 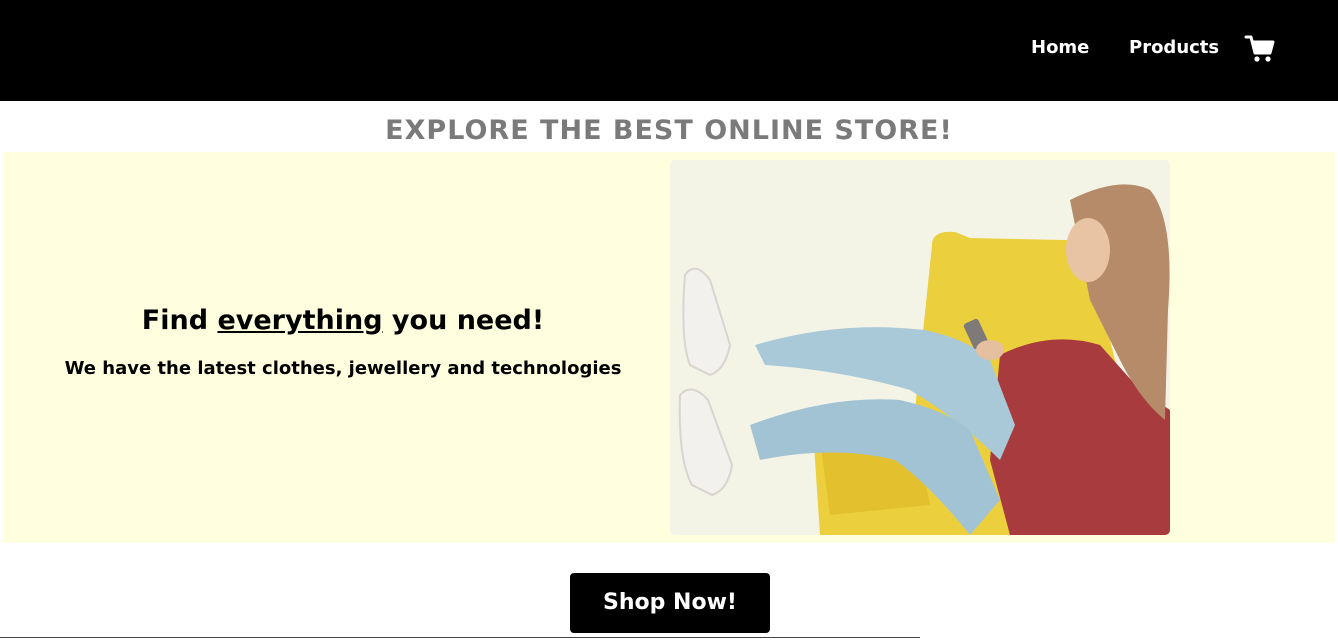 What do you see at coordinates (1260, 49) in the screenshot?
I see `shopping-cart-icon` at bounding box center [1260, 49].